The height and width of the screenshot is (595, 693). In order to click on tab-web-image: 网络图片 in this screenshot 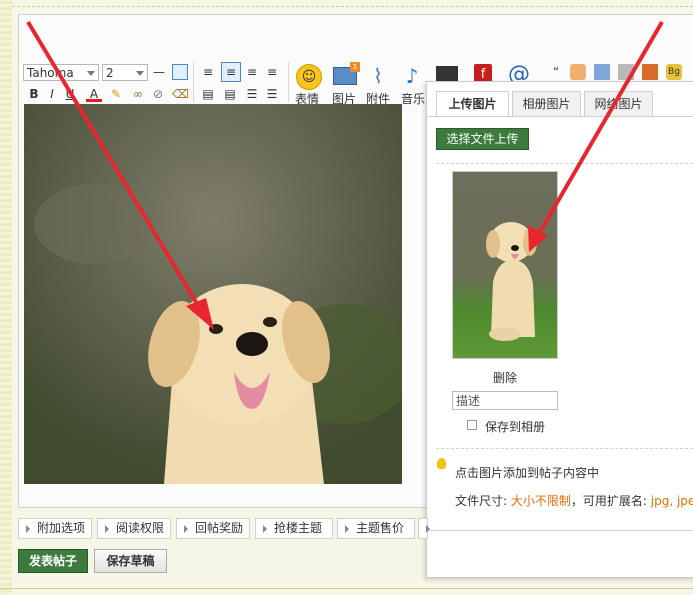, I will do `click(618, 103)`.